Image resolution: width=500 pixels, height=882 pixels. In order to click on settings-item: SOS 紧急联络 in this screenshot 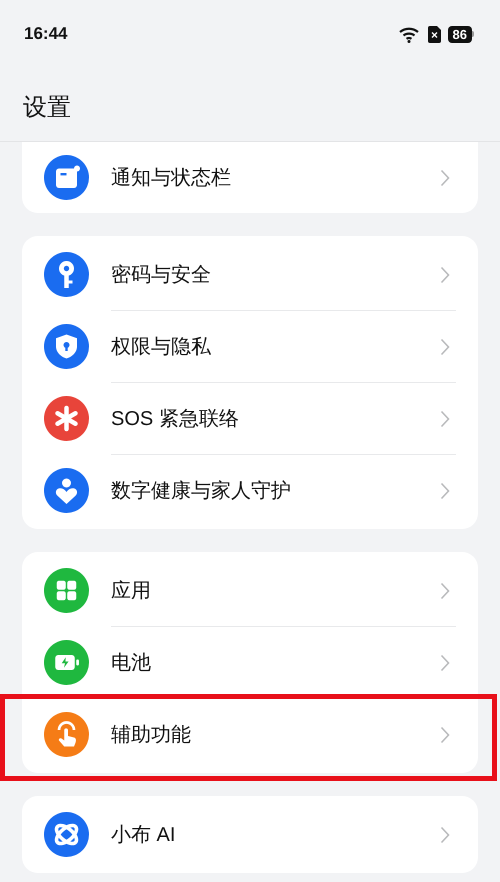, I will do `click(250, 418)`.